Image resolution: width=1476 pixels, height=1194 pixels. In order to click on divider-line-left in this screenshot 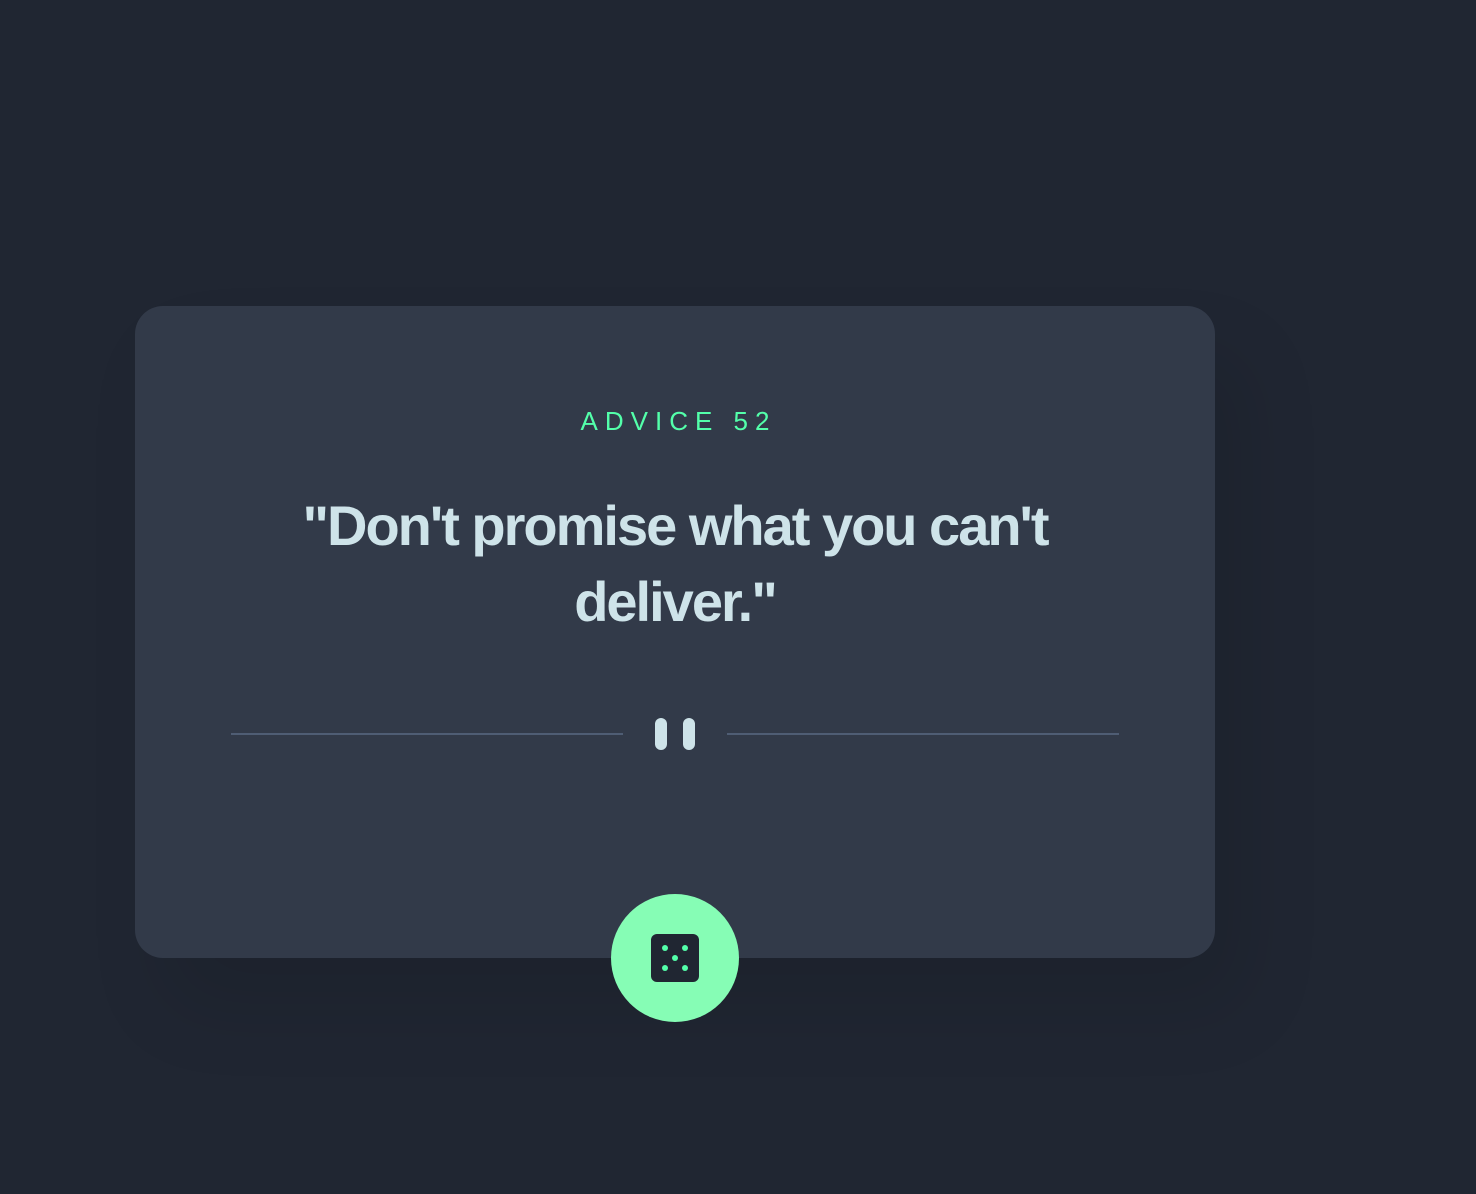, I will do `click(427, 734)`.